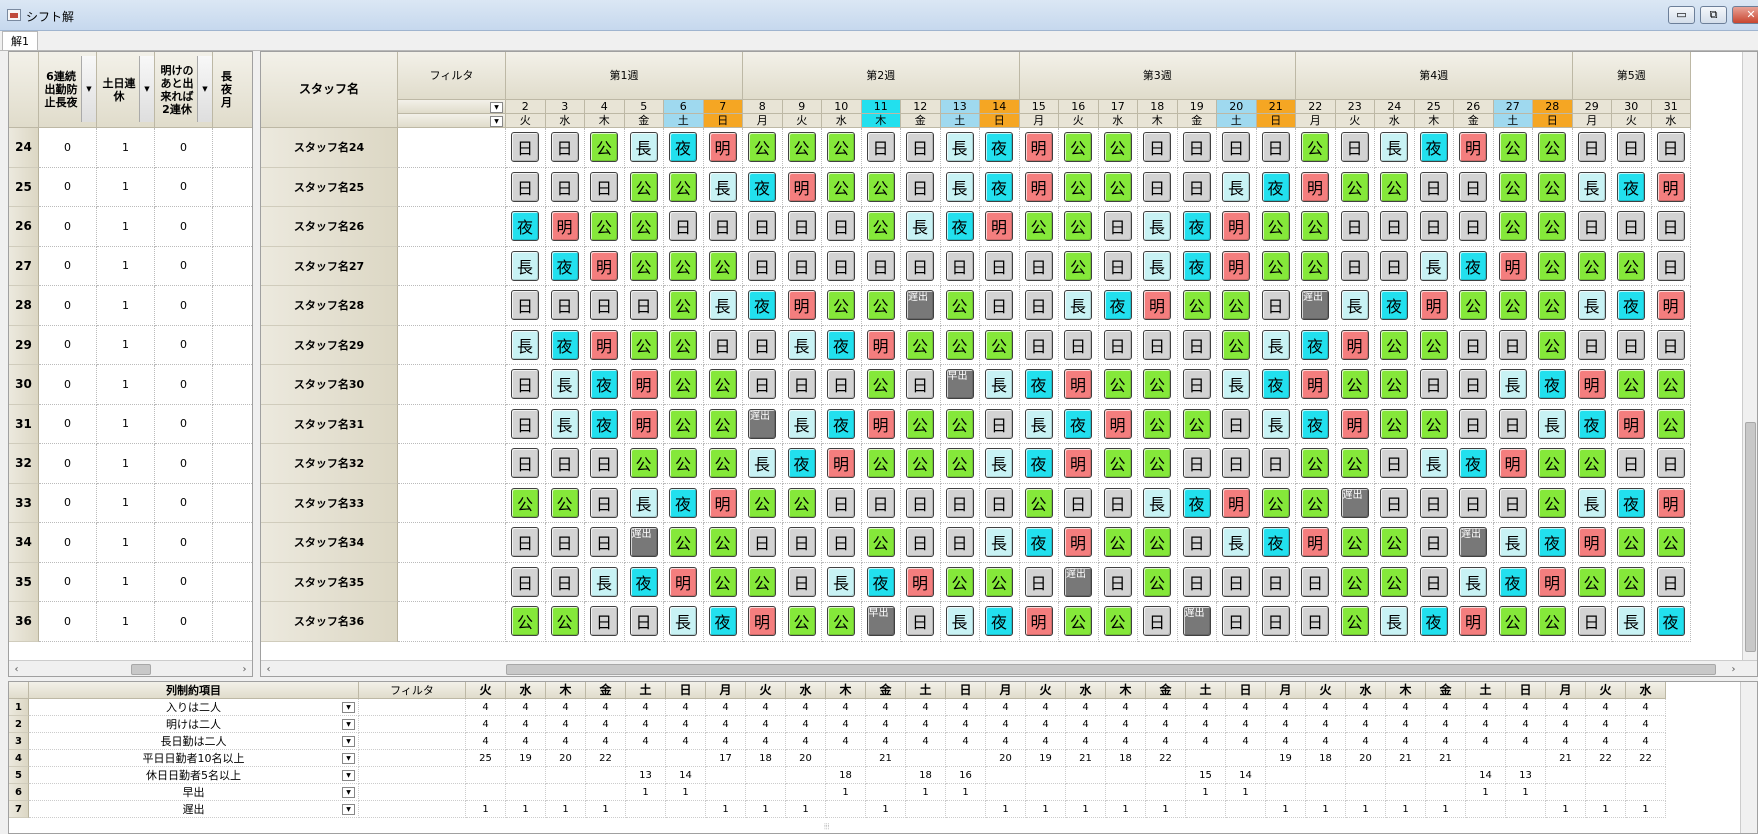 The height and width of the screenshot is (834, 1758). What do you see at coordinates (1681, 15) in the screenshot?
I see `minimize-button: ▭` at bounding box center [1681, 15].